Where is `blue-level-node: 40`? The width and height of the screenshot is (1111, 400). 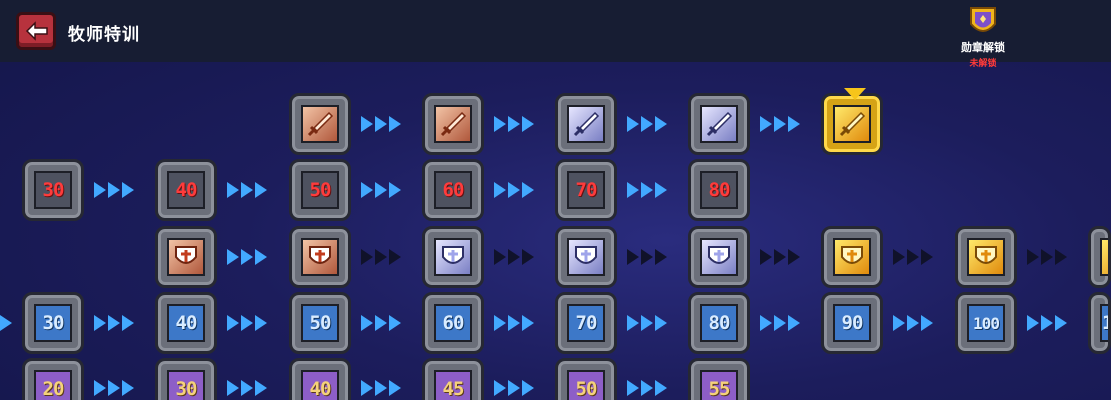 blue-level-node: 40 is located at coordinates (186, 323).